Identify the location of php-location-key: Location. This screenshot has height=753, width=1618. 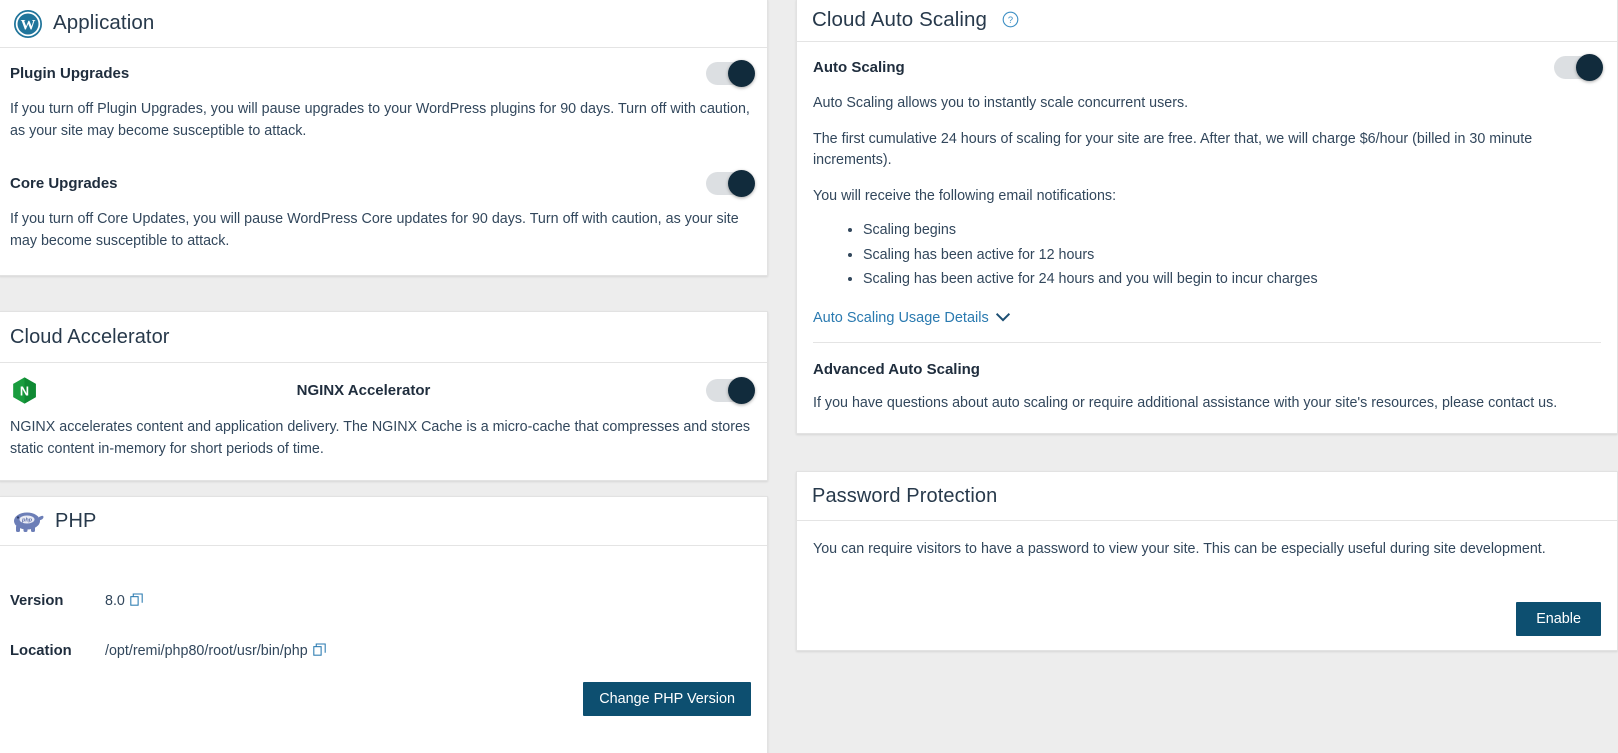
(41, 651).